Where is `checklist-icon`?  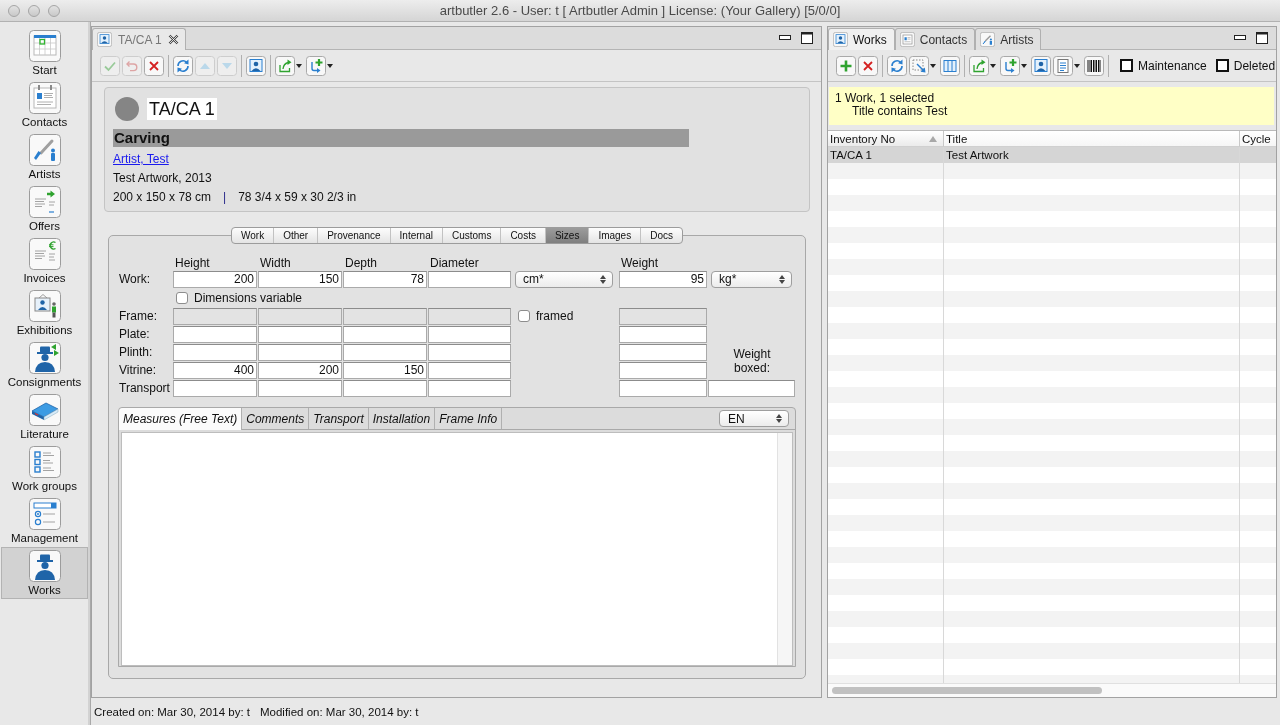
checklist-icon is located at coordinates (44, 462).